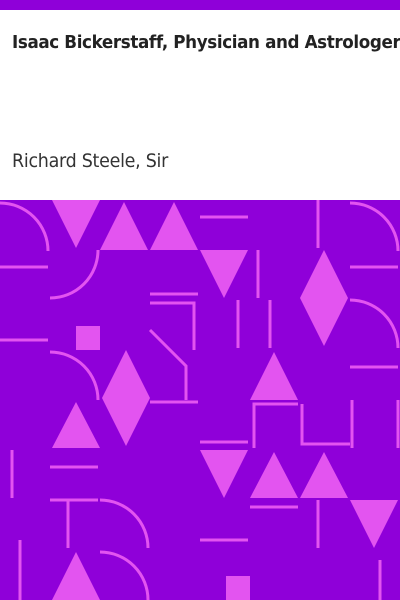  Describe the element at coordinates (90, 161) in the screenshot. I see `book-author: Richard Steele, Sir` at that location.